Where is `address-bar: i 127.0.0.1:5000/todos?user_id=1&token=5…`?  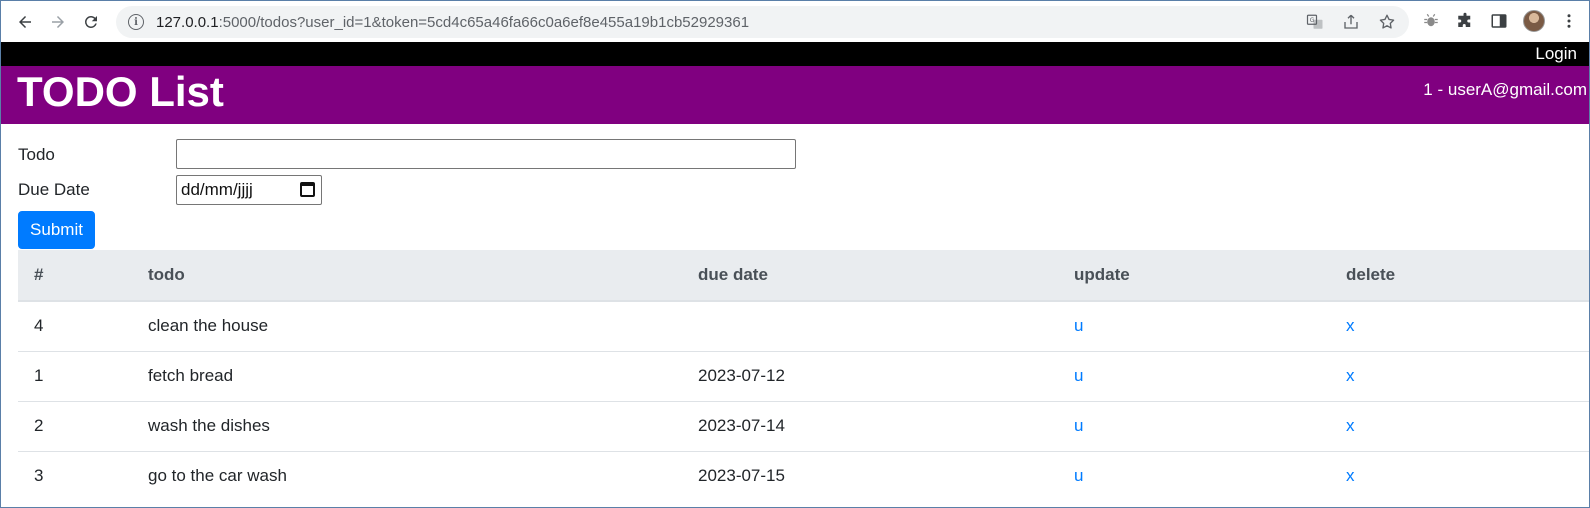
address-bar: i 127.0.0.1:5000/todos?user_id=1&token=5… is located at coordinates (762, 22).